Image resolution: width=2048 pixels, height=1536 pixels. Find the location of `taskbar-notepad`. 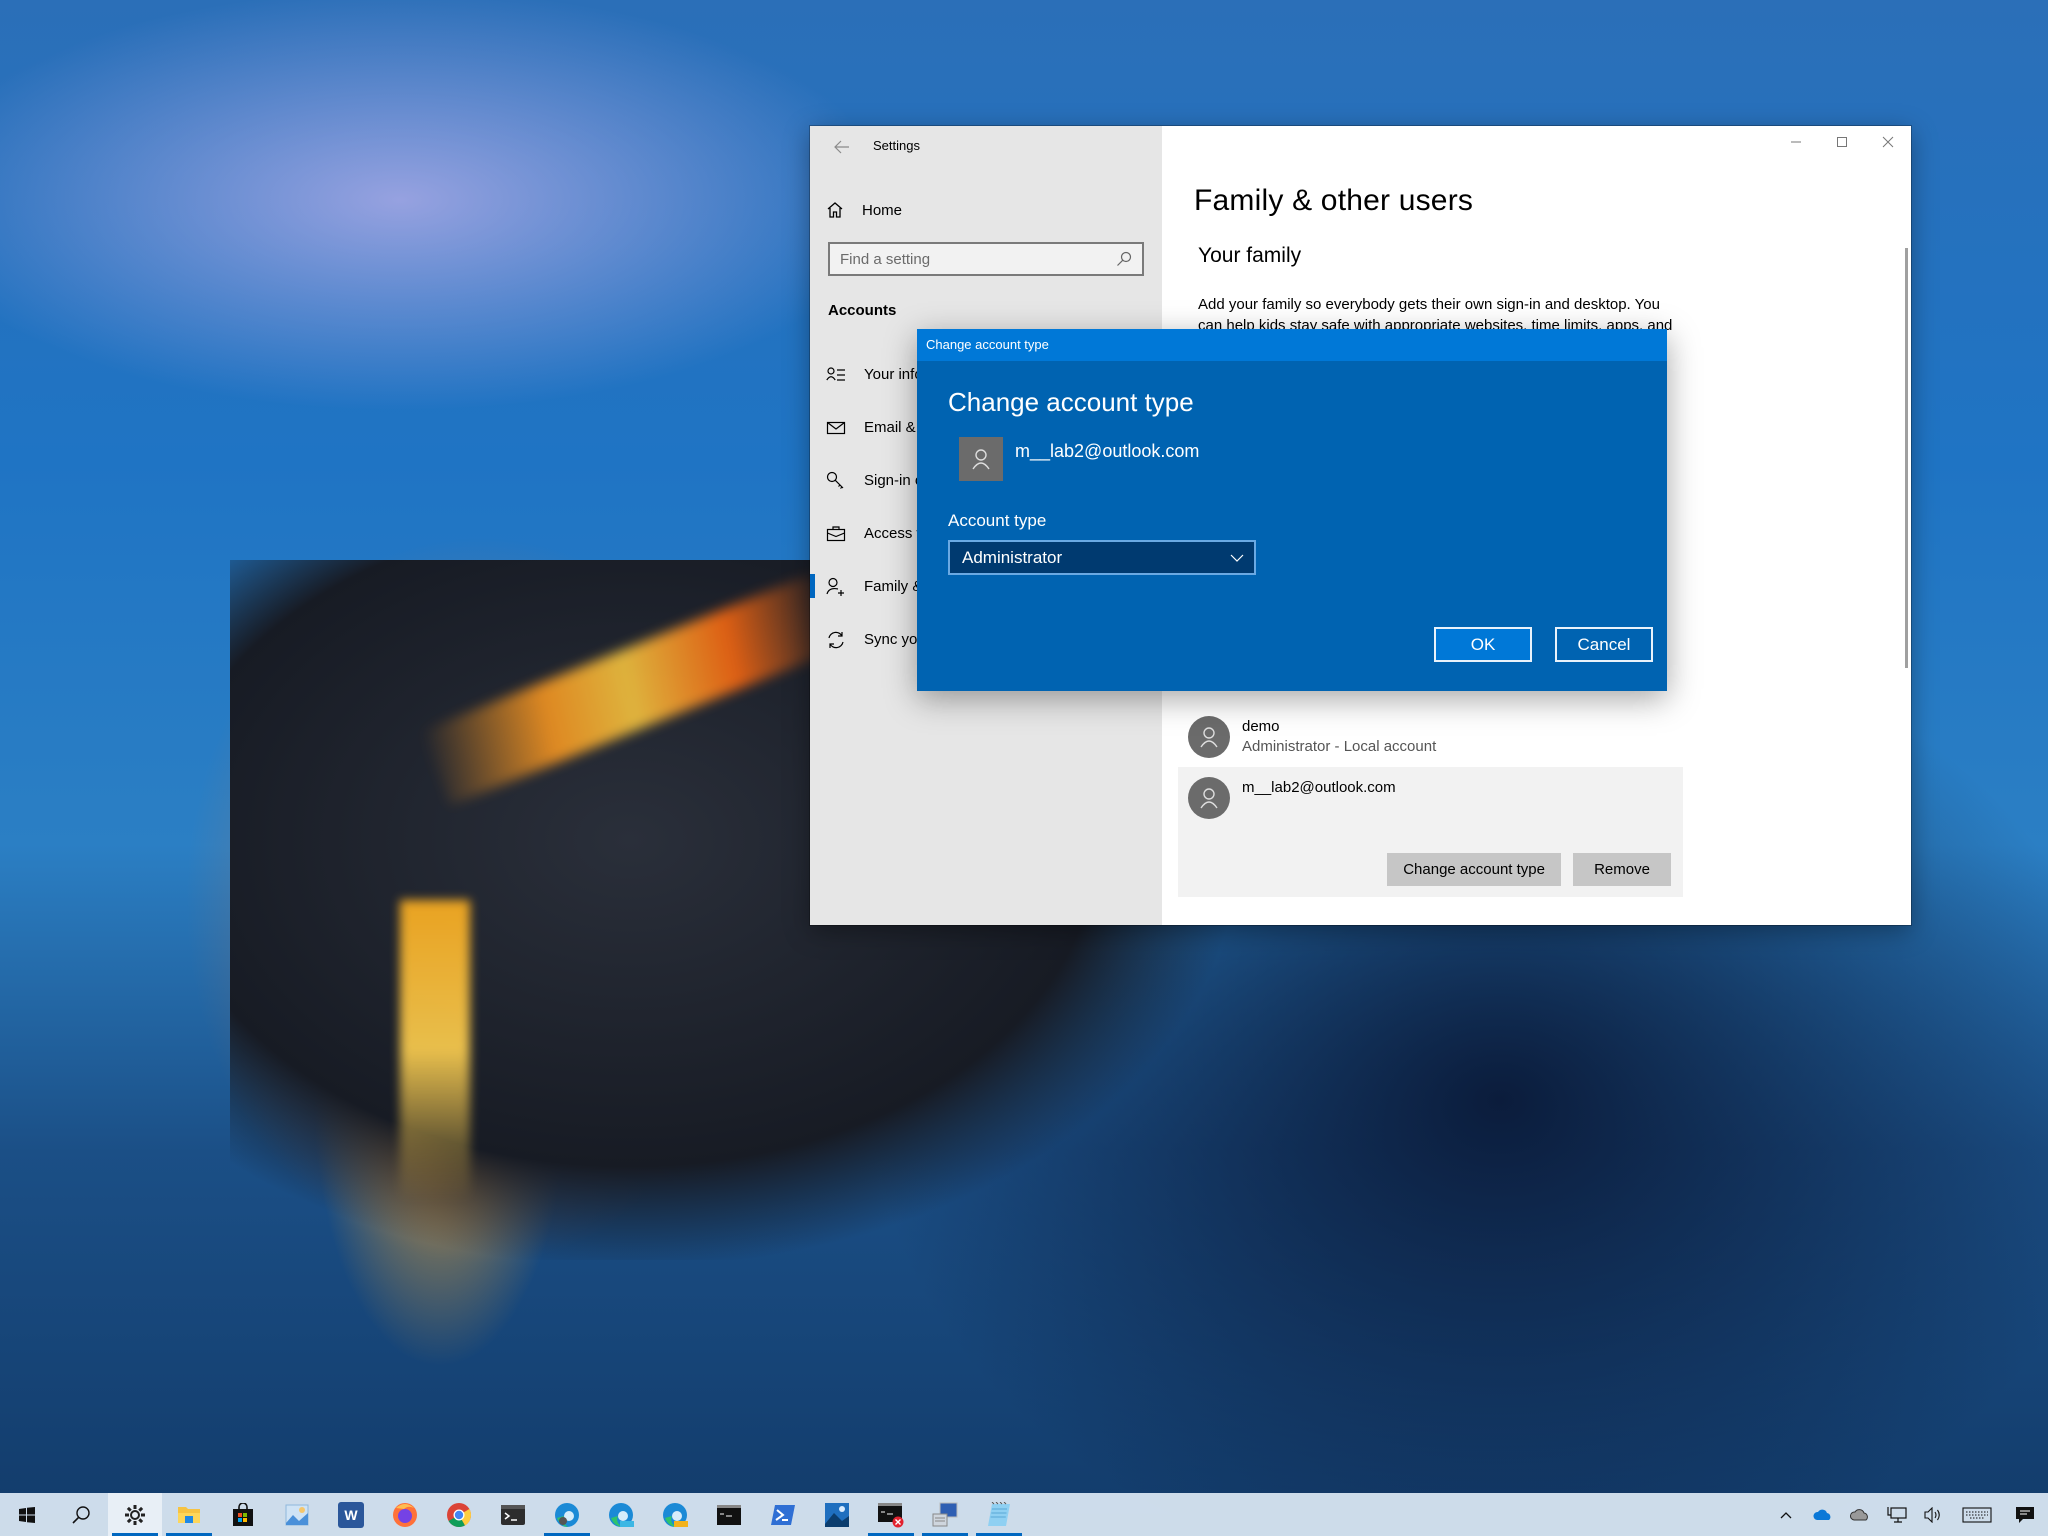

taskbar-notepad is located at coordinates (999, 1514).